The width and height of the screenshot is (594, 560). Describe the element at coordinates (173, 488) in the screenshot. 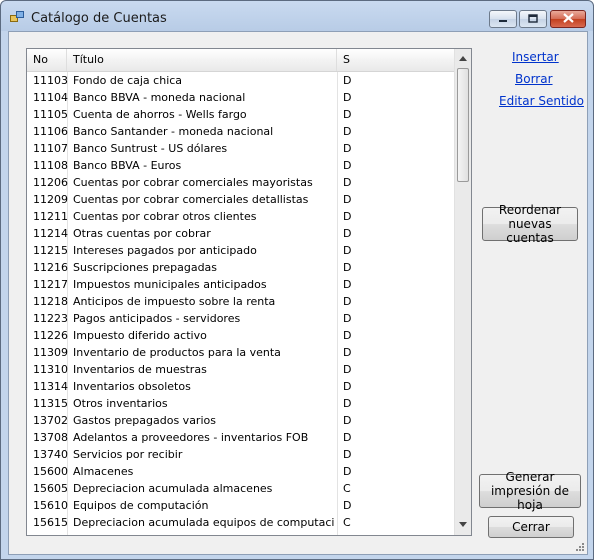

I see `cell-account-title: Depreciacion acumulada almacenes` at that location.